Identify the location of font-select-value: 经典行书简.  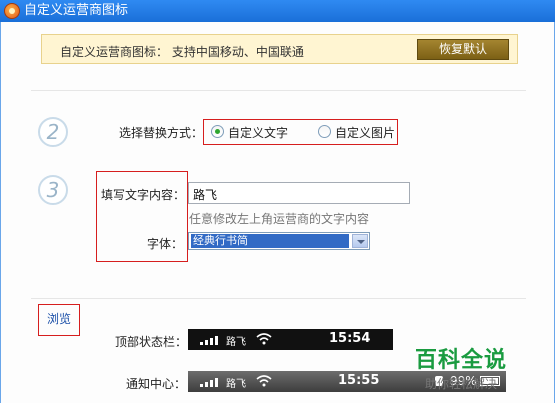
(270, 241).